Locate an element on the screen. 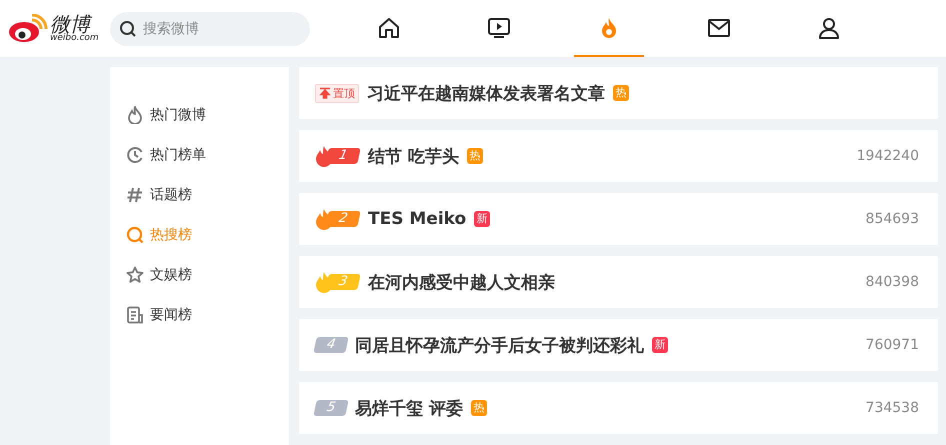 Image resolution: width=946 pixels, height=445 pixels. search-count: 840398 is located at coordinates (892, 282).